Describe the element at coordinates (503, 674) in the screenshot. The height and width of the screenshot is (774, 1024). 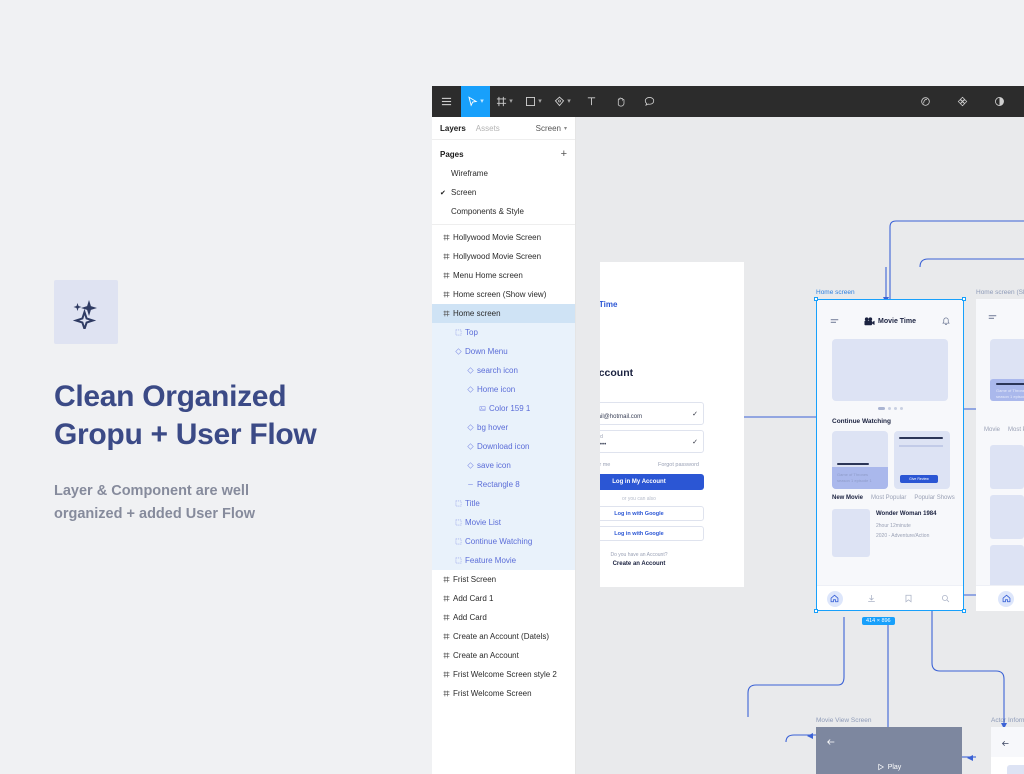
I see `layer-row: Frist Welcome Screen style 2` at that location.